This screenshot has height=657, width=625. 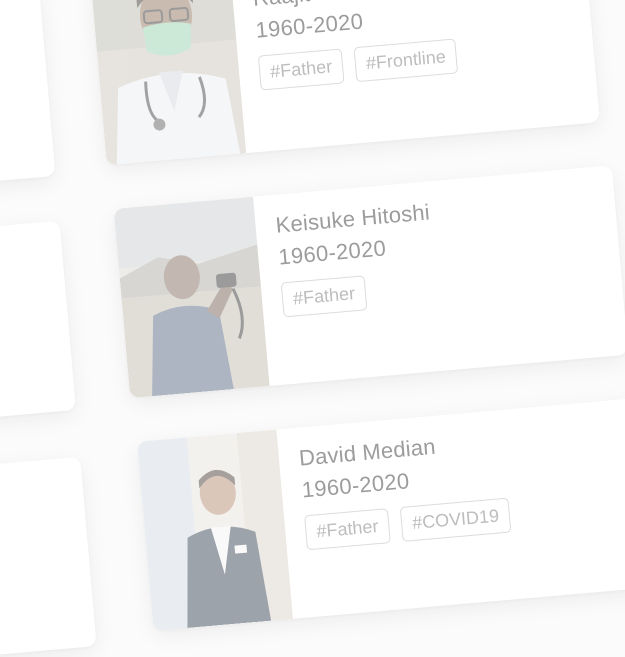 What do you see at coordinates (215, 530) in the screenshot?
I see `businessman-photo` at bounding box center [215, 530].